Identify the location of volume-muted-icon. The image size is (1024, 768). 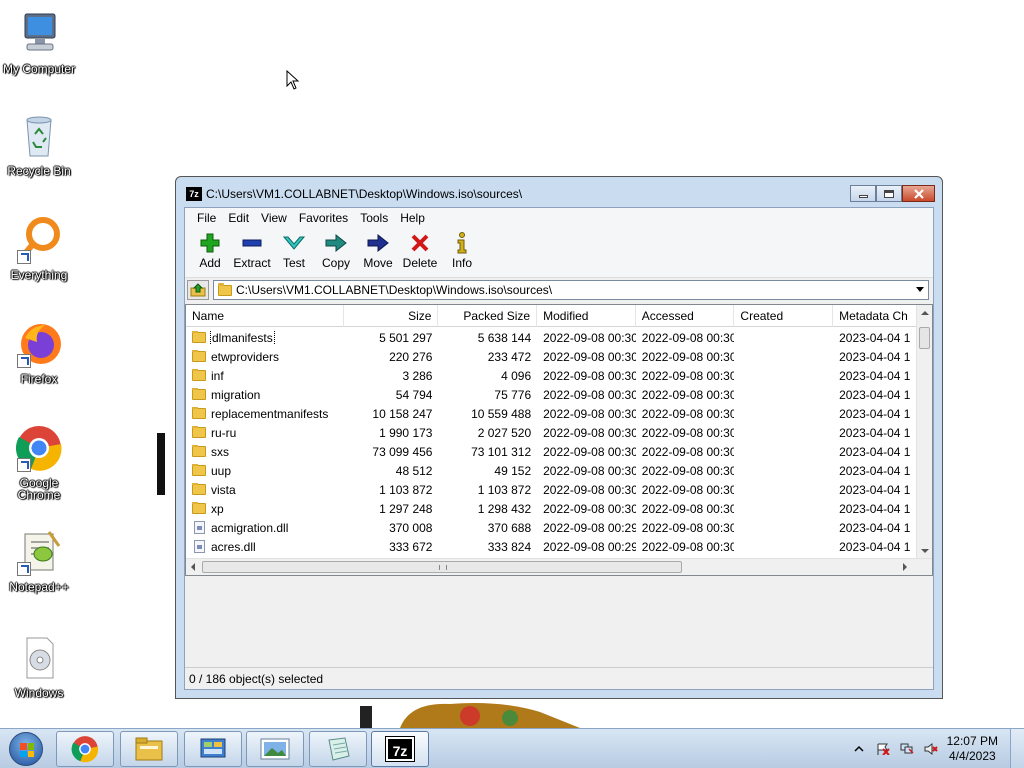
(931, 749).